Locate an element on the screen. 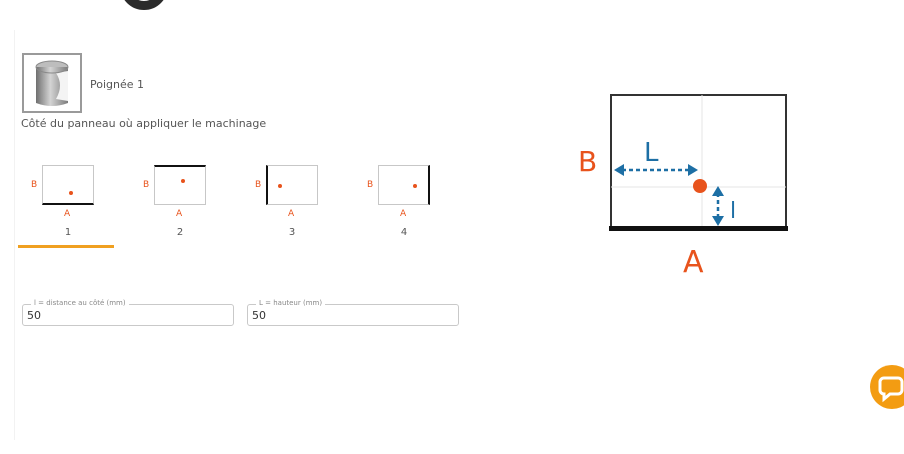 The height and width of the screenshot is (454, 904). height-input is located at coordinates (347, 315).